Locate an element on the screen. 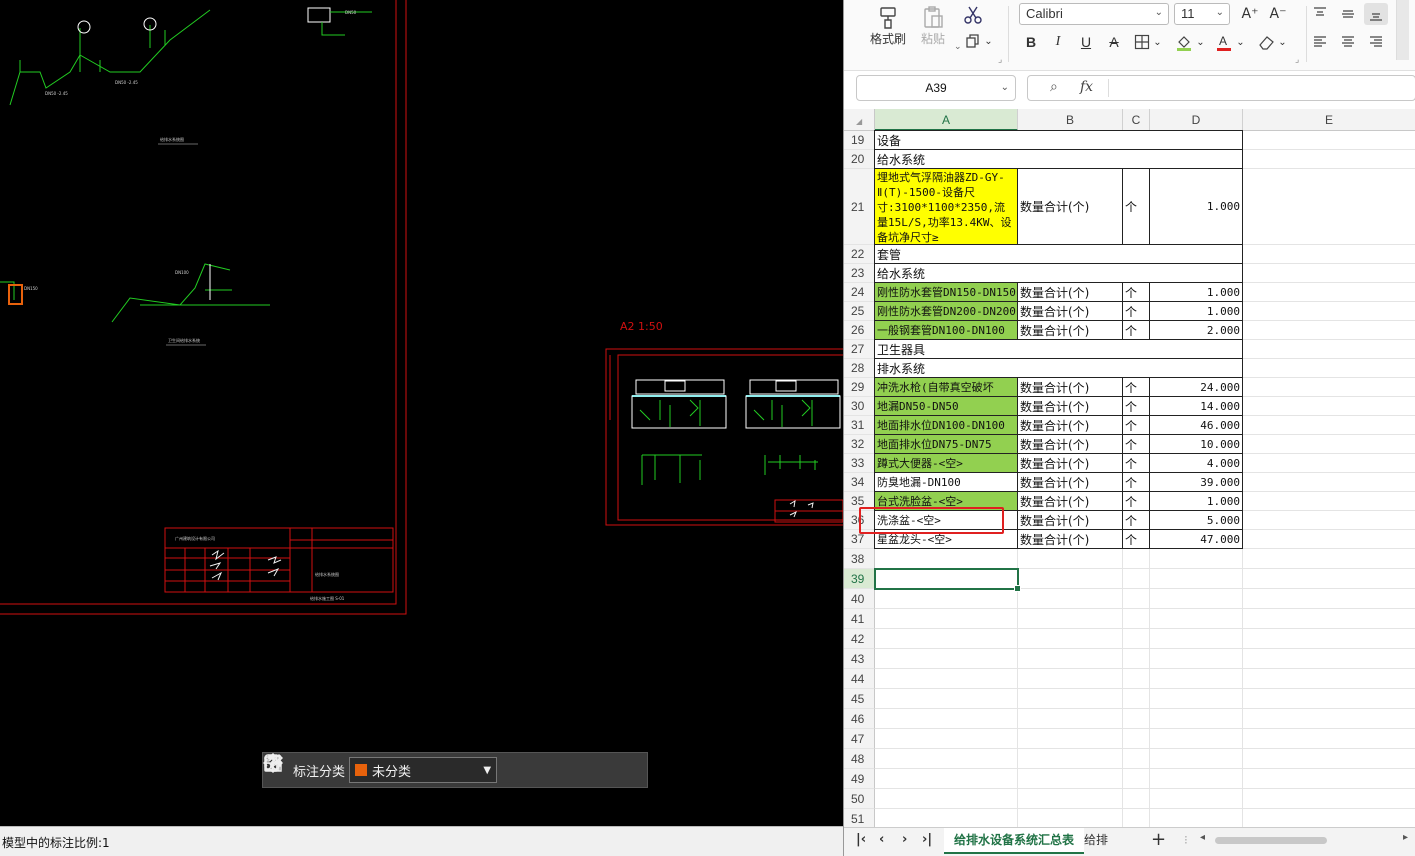 The width and height of the screenshot is (1415, 856). copy-dropdown-button: ⌄ is located at coordinates (979, 41).